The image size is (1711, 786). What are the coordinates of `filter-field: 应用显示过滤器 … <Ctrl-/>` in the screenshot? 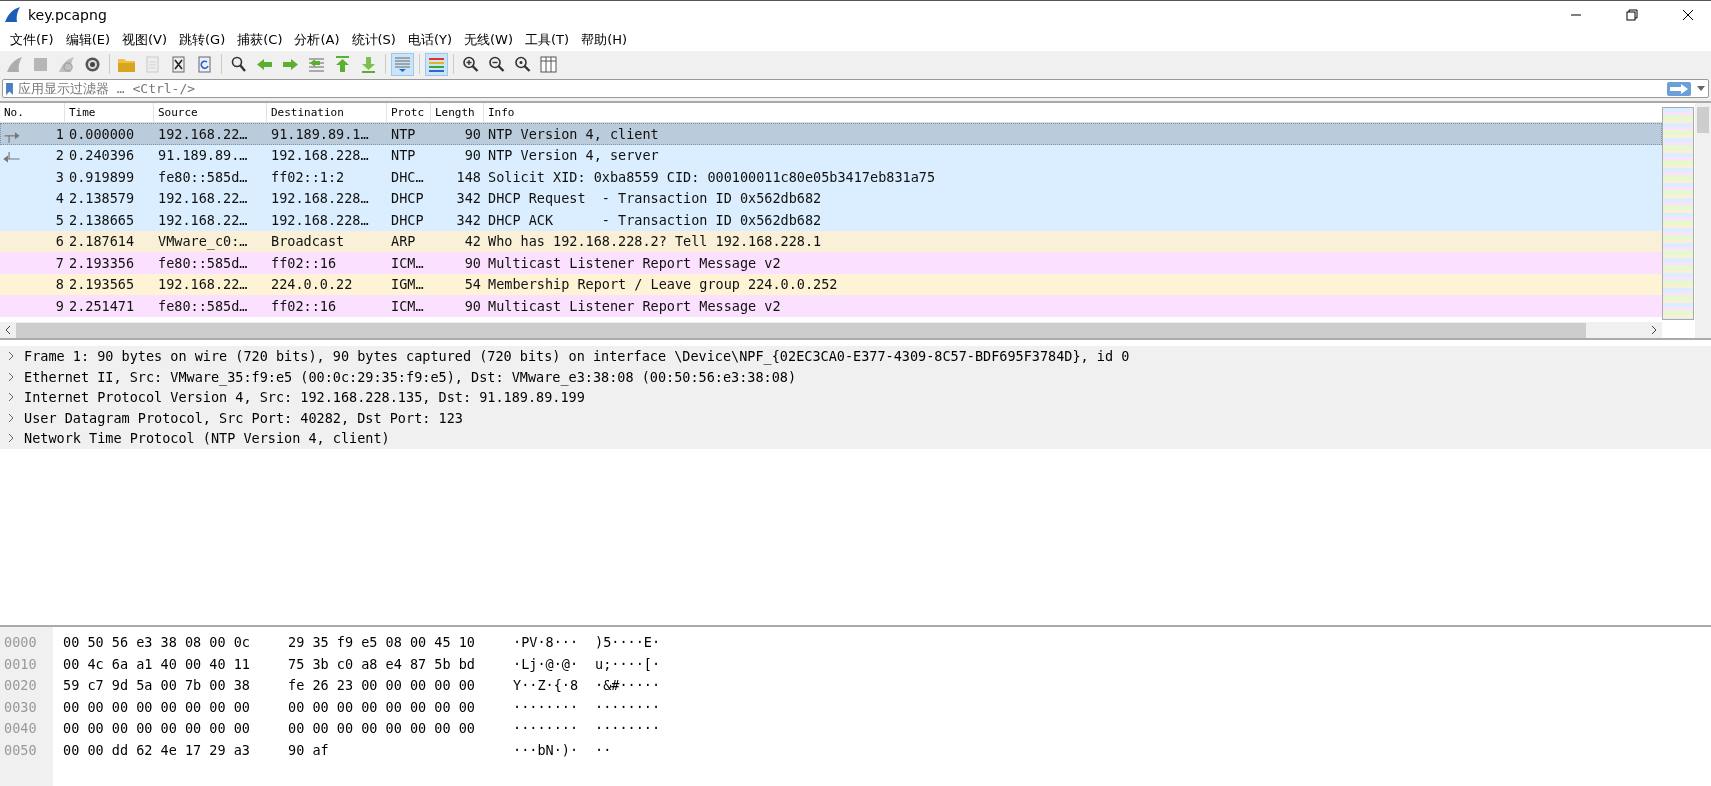 It's located at (855, 88).